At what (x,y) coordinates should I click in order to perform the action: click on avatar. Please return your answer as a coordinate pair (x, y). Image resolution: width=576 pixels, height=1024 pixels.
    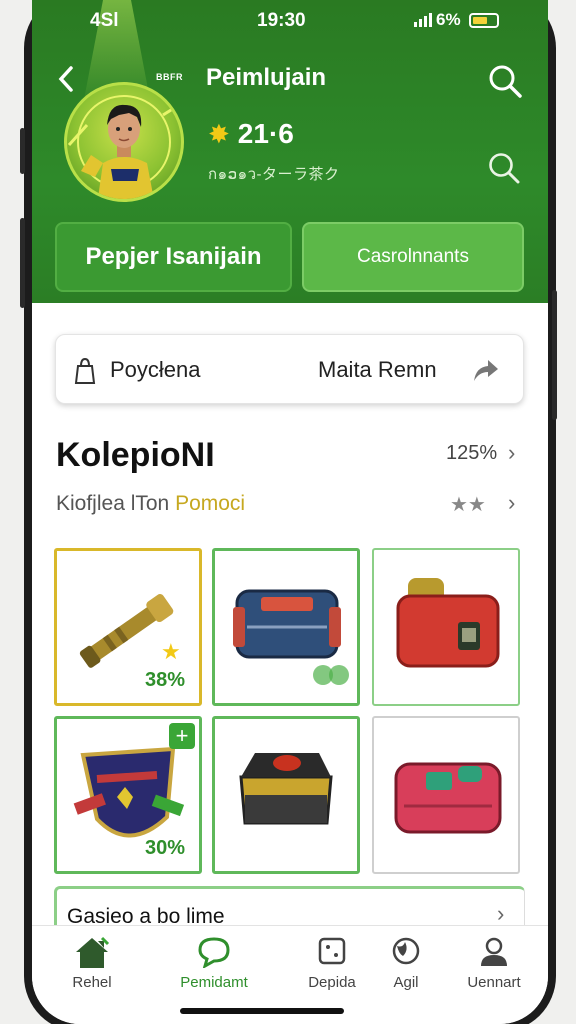
    Looking at the image, I should click on (124, 142).